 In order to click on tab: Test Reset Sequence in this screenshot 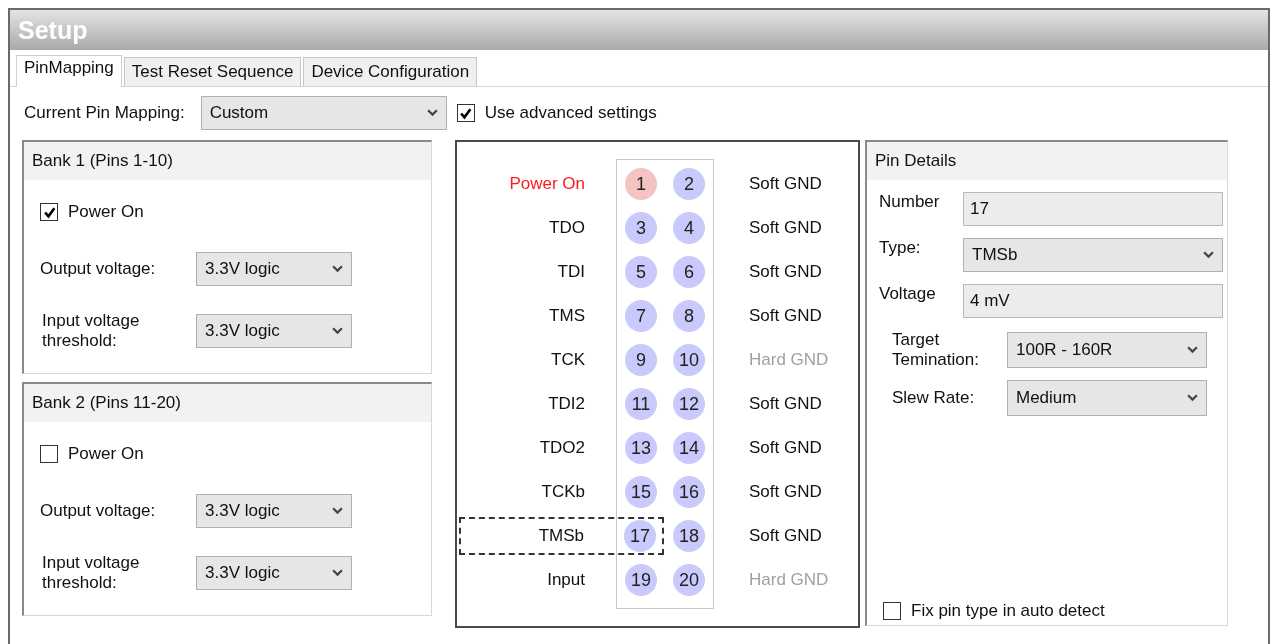, I will do `click(212, 71)`.